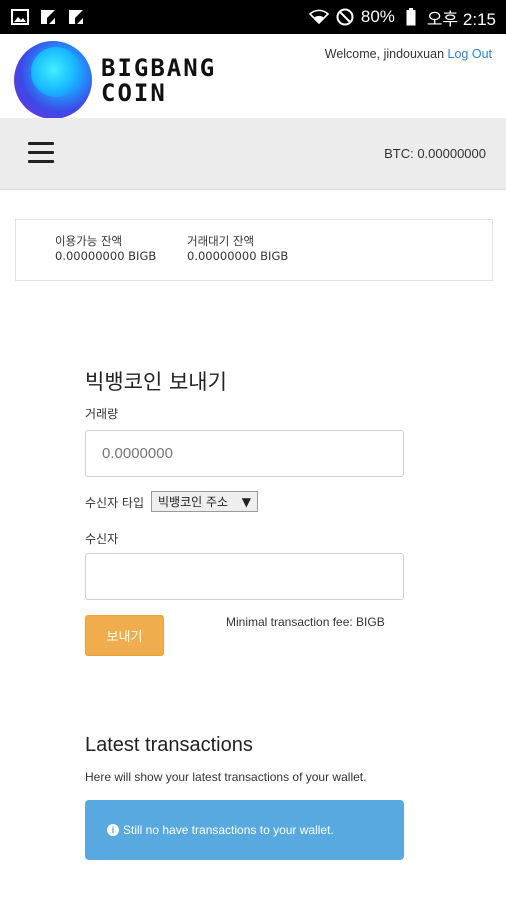 The height and width of the screenshot is (900, 506). What do you see at coordinates (435, 153) in the screenshot?
I see `btc-balance: BTC: 0.00000000` at bounding box center [435, 153].